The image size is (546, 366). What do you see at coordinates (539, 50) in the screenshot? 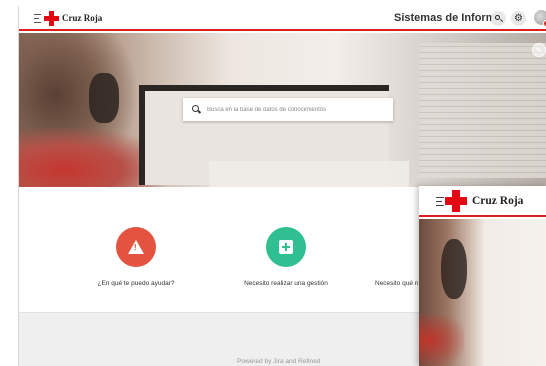
I see `corner-action-button: ✎` at bounding box center [539, 50].